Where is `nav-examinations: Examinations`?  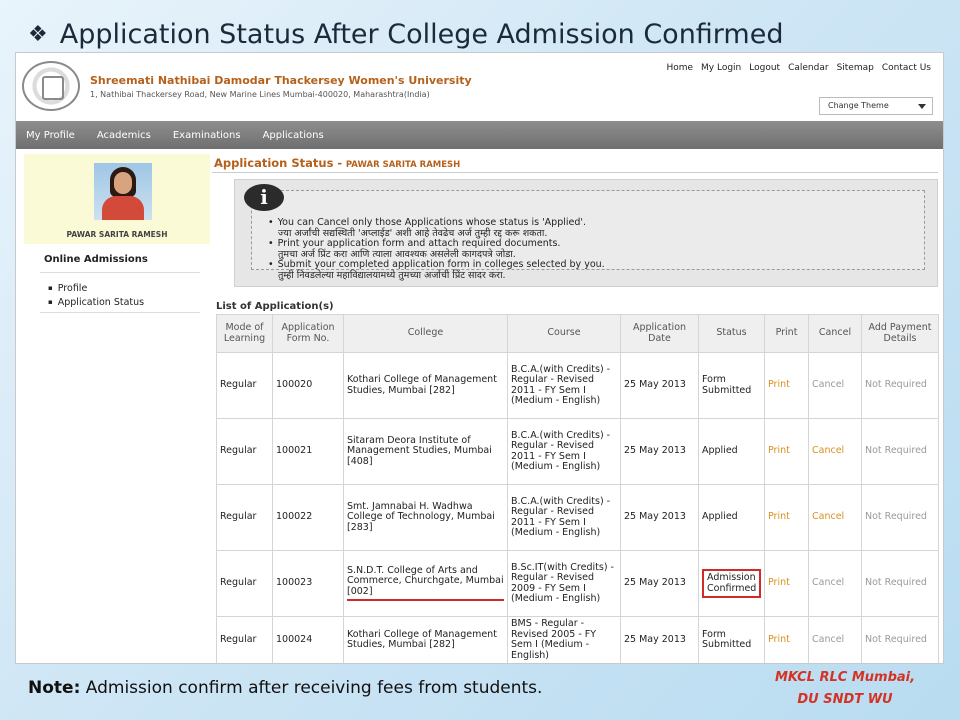
nav-examinations: Examinations is located at coordinates (207, 135).